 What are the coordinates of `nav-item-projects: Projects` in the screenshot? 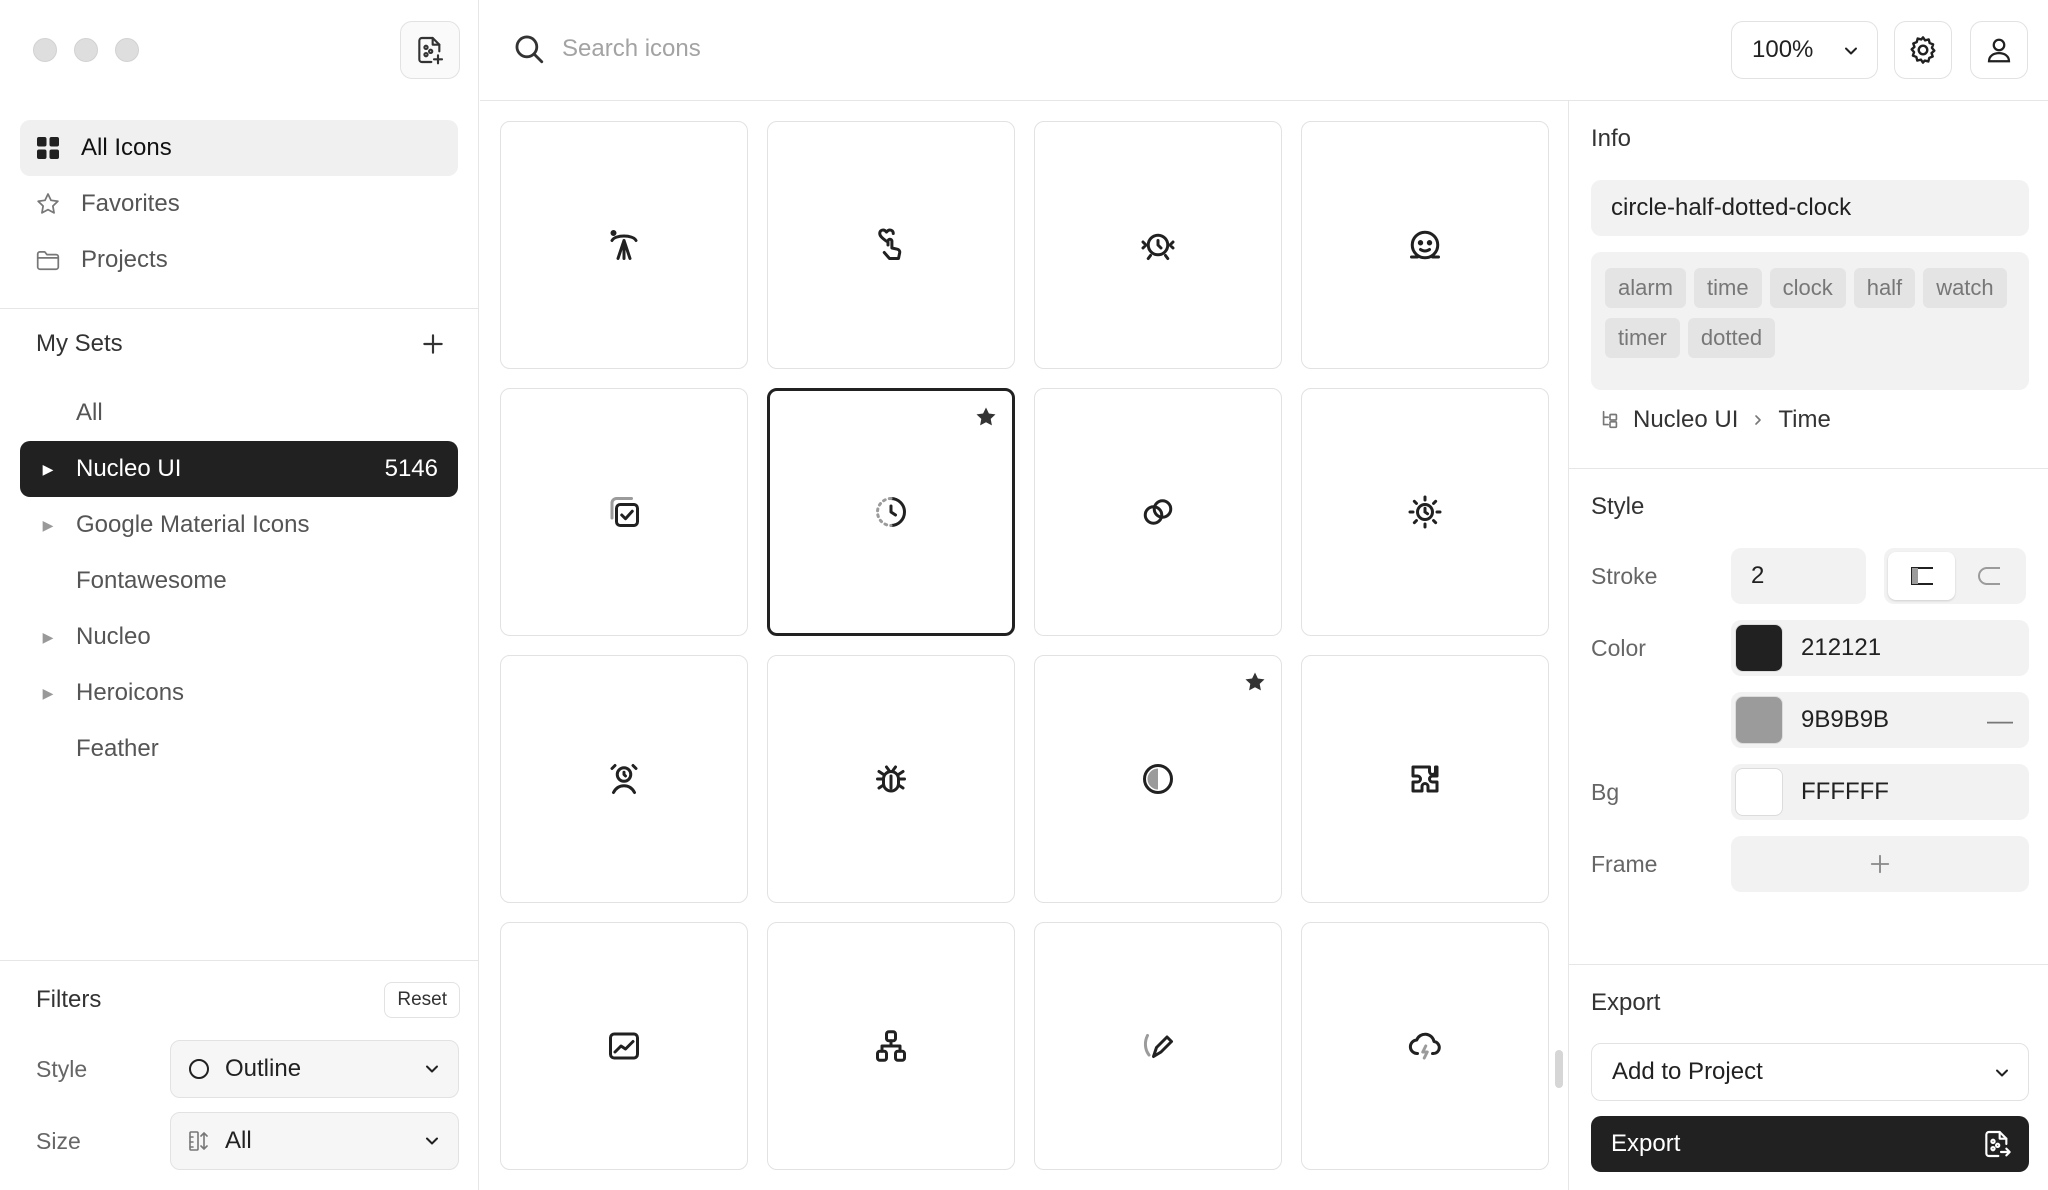 It's located at (239, 260).